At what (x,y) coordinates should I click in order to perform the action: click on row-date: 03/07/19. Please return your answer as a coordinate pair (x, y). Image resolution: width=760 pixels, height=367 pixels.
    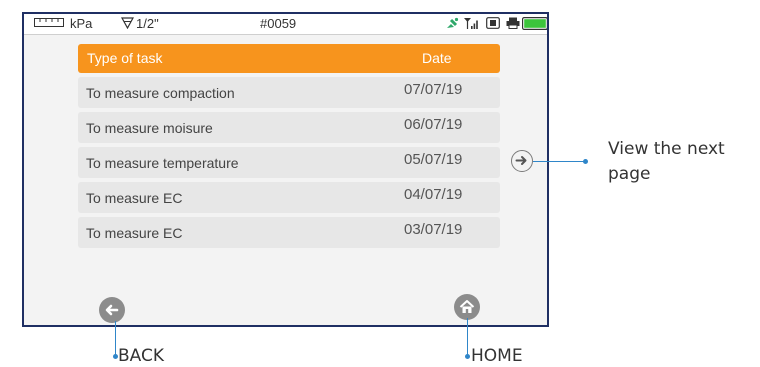
    Looking at the image, I should click on (433, 229).